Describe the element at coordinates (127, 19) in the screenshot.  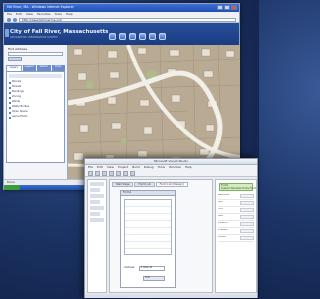
I see `url-input: http://www.fallriverma.org/` at that location.